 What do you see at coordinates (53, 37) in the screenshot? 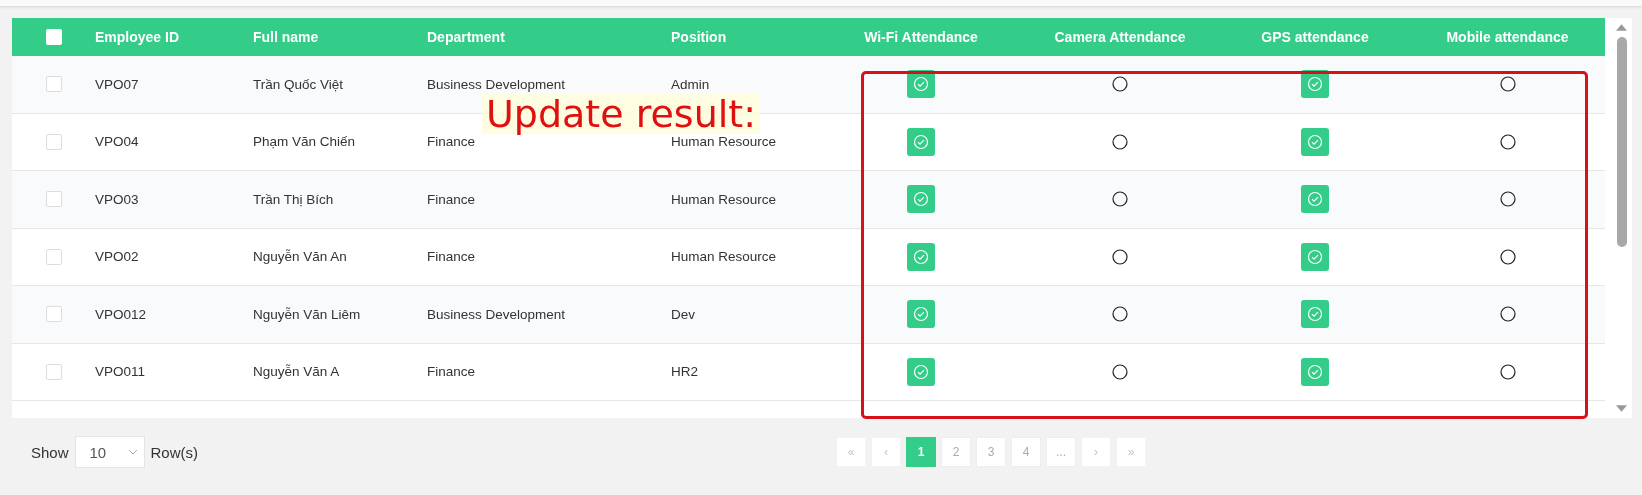
I see `select-all-checkbox` at bounding box center [53, 37].